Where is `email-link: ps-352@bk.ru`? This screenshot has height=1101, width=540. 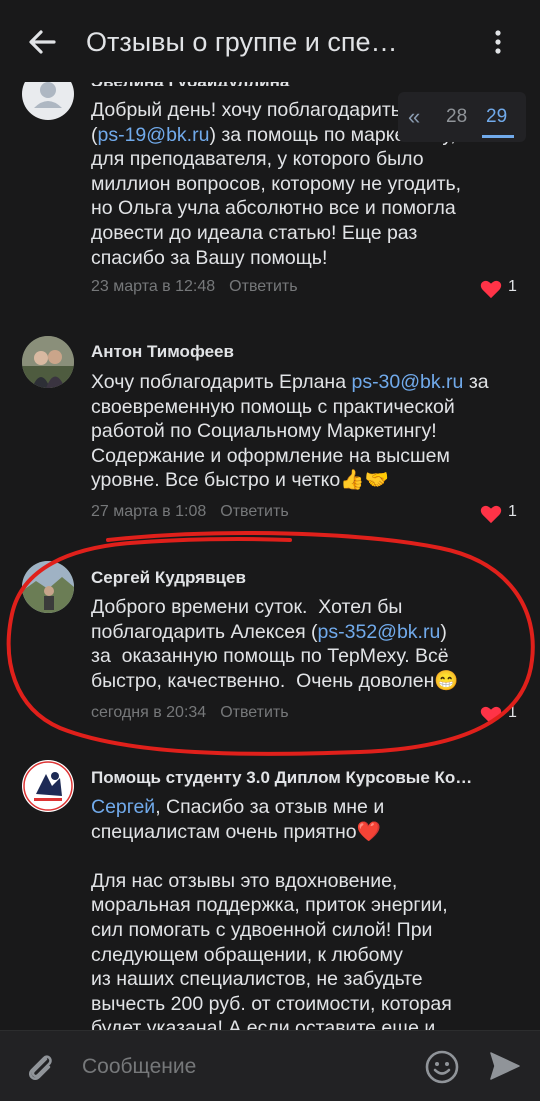
email-link: ps-352@bk.ru is located at coordinates (379, 632).